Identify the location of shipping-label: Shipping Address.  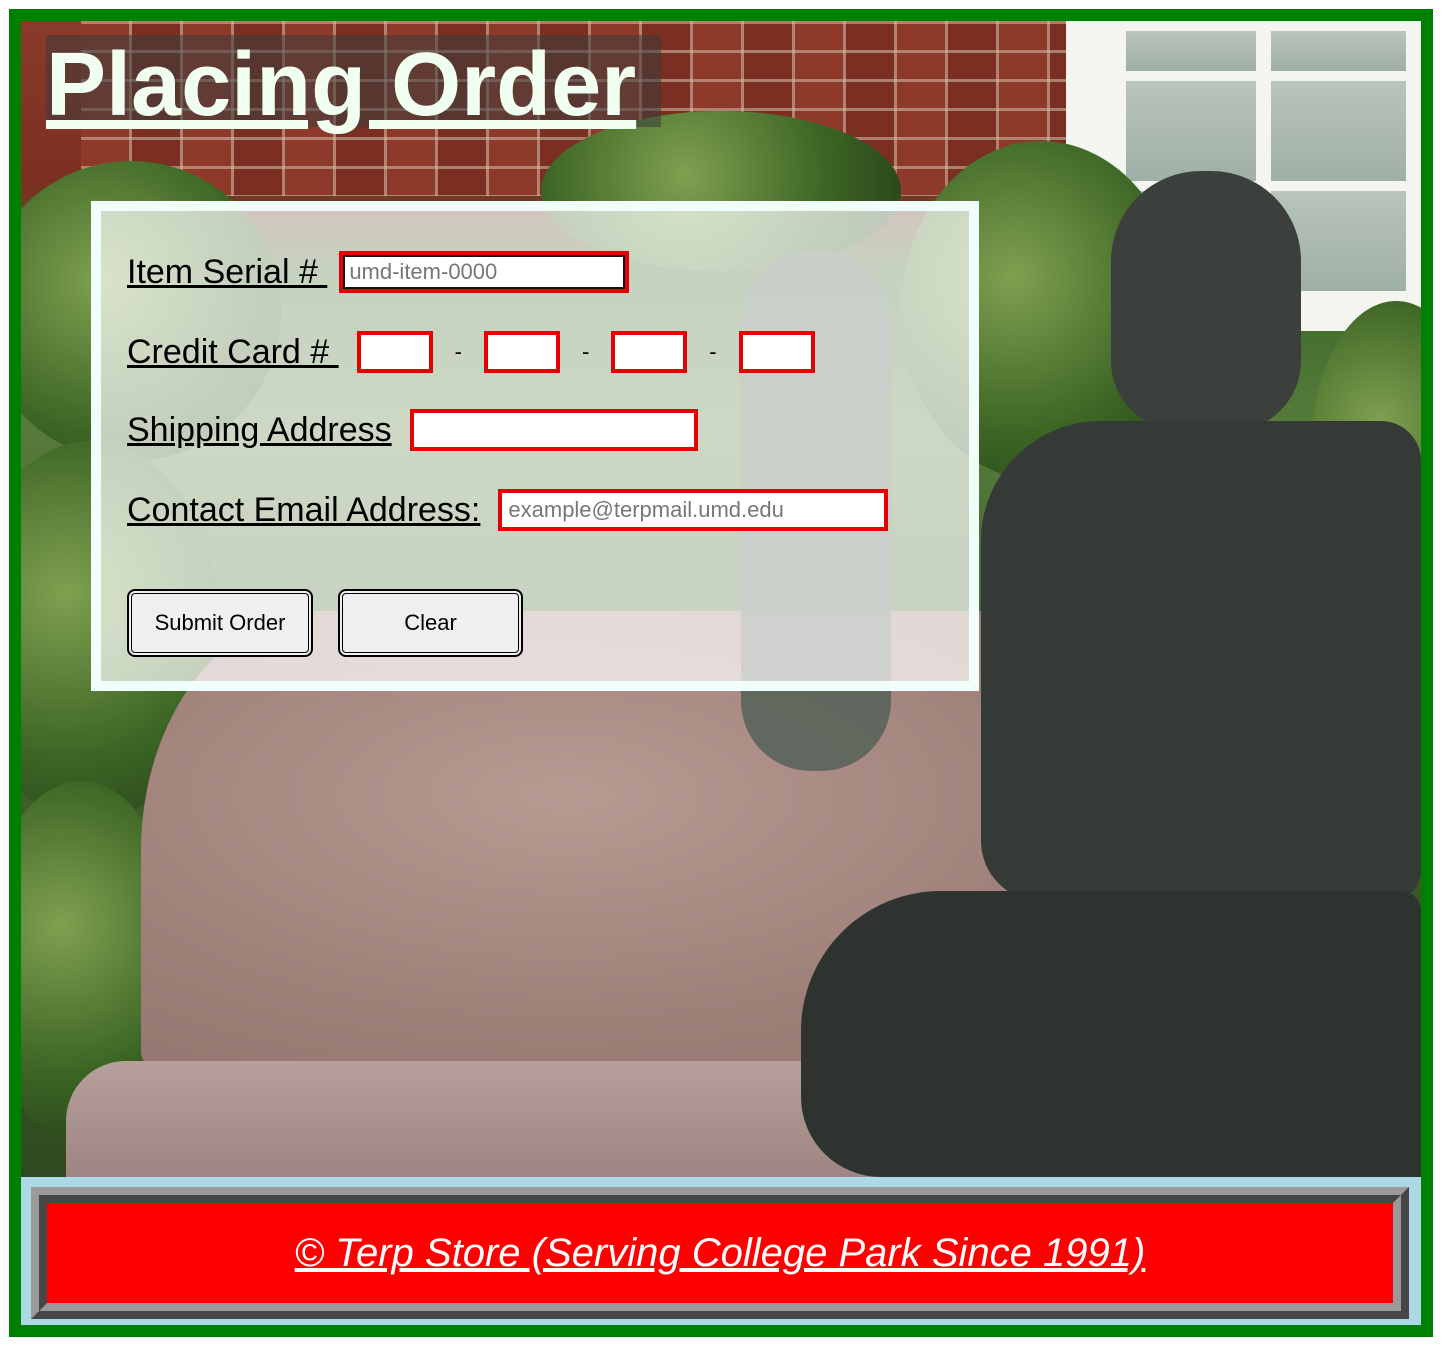
(259, 429).